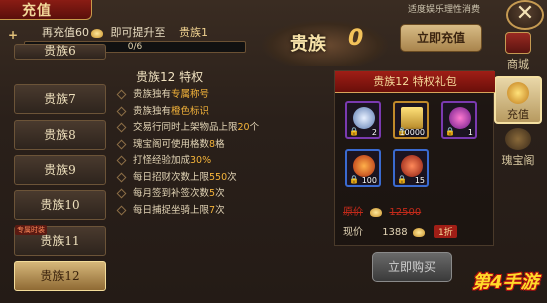  I want to click on privilege-row: 贵族独有橙色标识, so click(163, 110).